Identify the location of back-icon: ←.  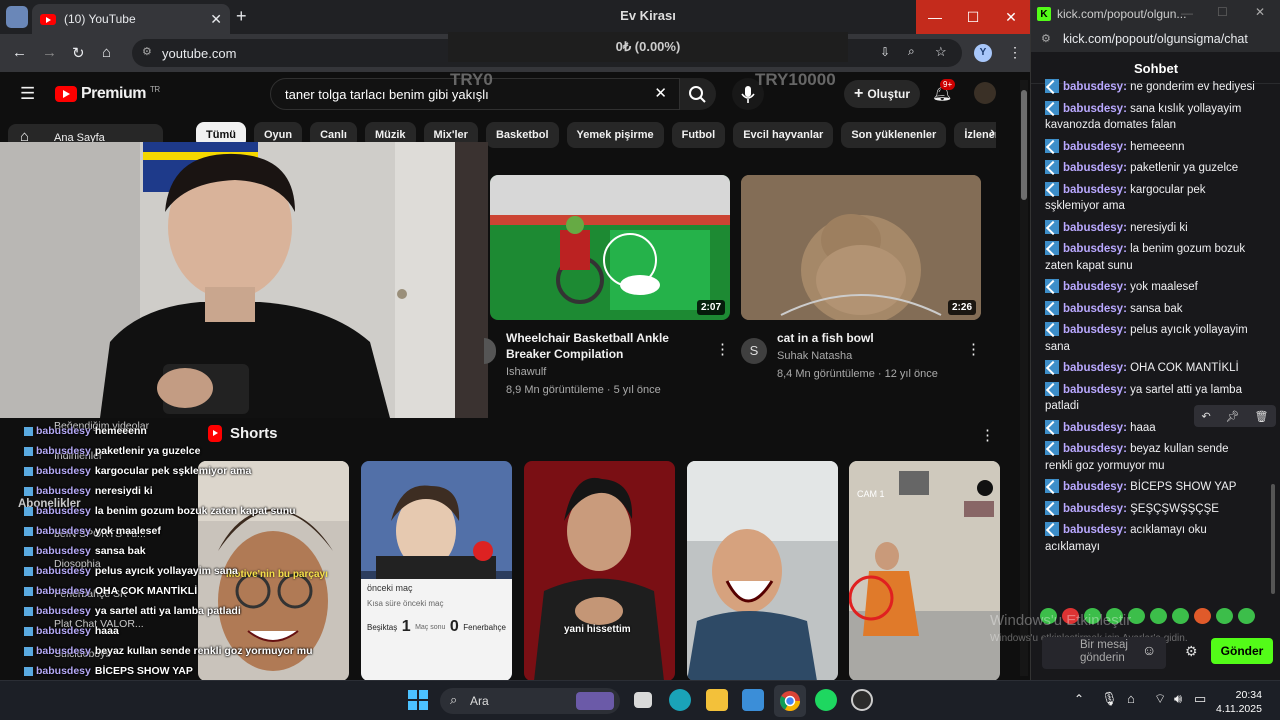
(19, 52).